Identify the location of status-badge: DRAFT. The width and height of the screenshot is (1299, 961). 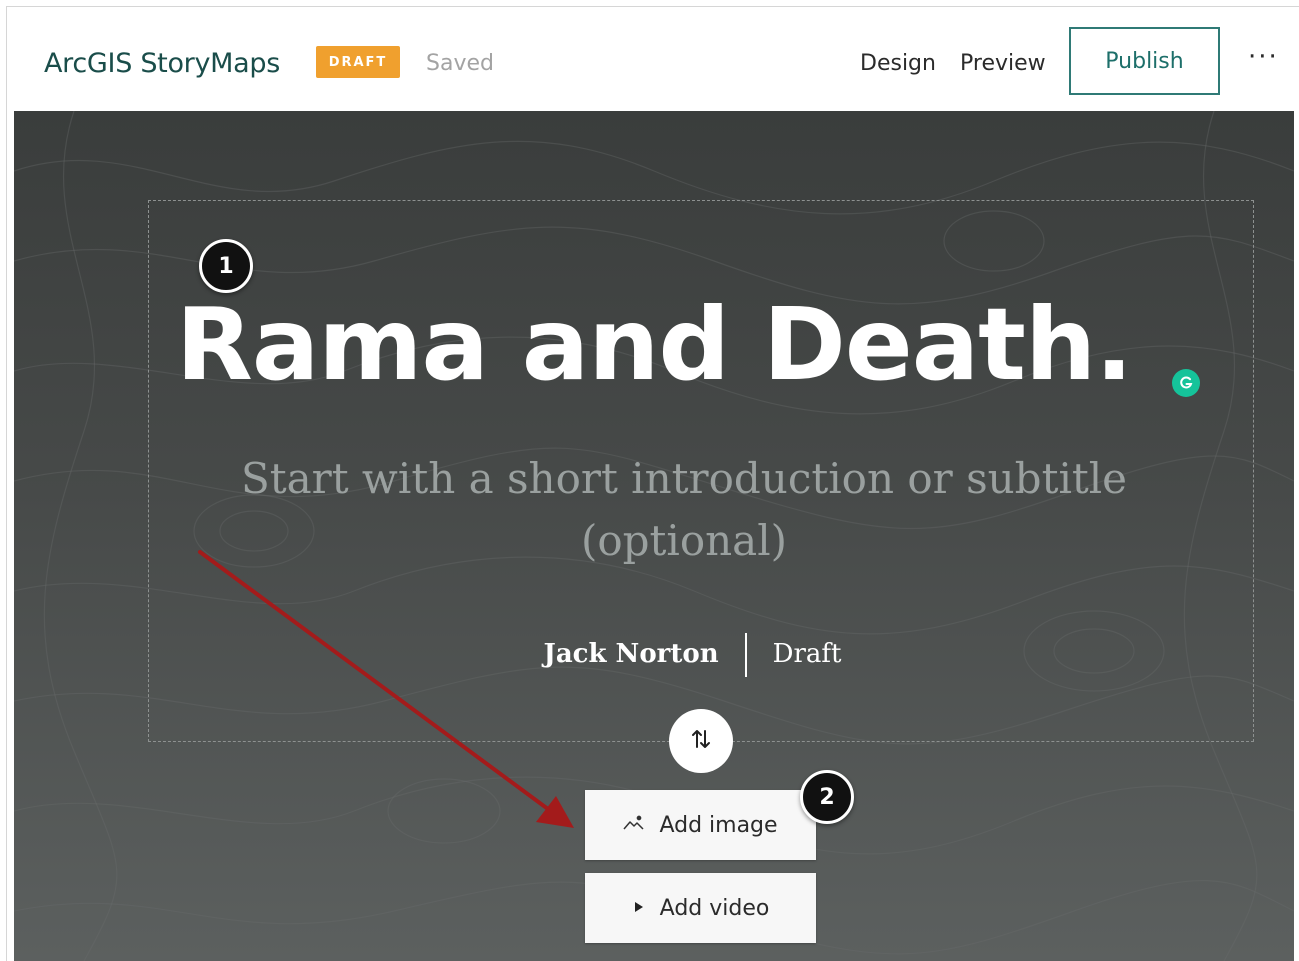
(358, 62).